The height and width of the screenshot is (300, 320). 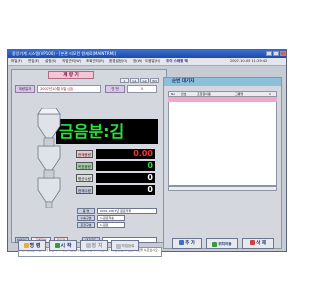 What do you see at coordinates (33, 61) in the screenshot?
I see `menu-edit: 편집(E)` at bounding box center [33, 61].